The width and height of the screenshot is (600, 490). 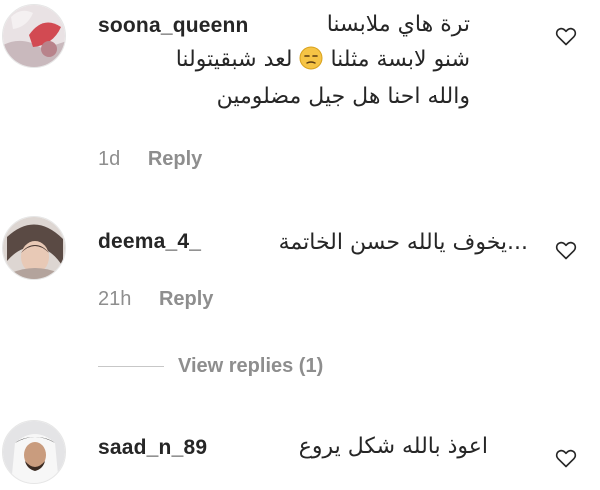 What do you see at coordinates (152, 448) in the screenshot?
I see `comment-username: saad_n_89` at bounding box center [152, 448].